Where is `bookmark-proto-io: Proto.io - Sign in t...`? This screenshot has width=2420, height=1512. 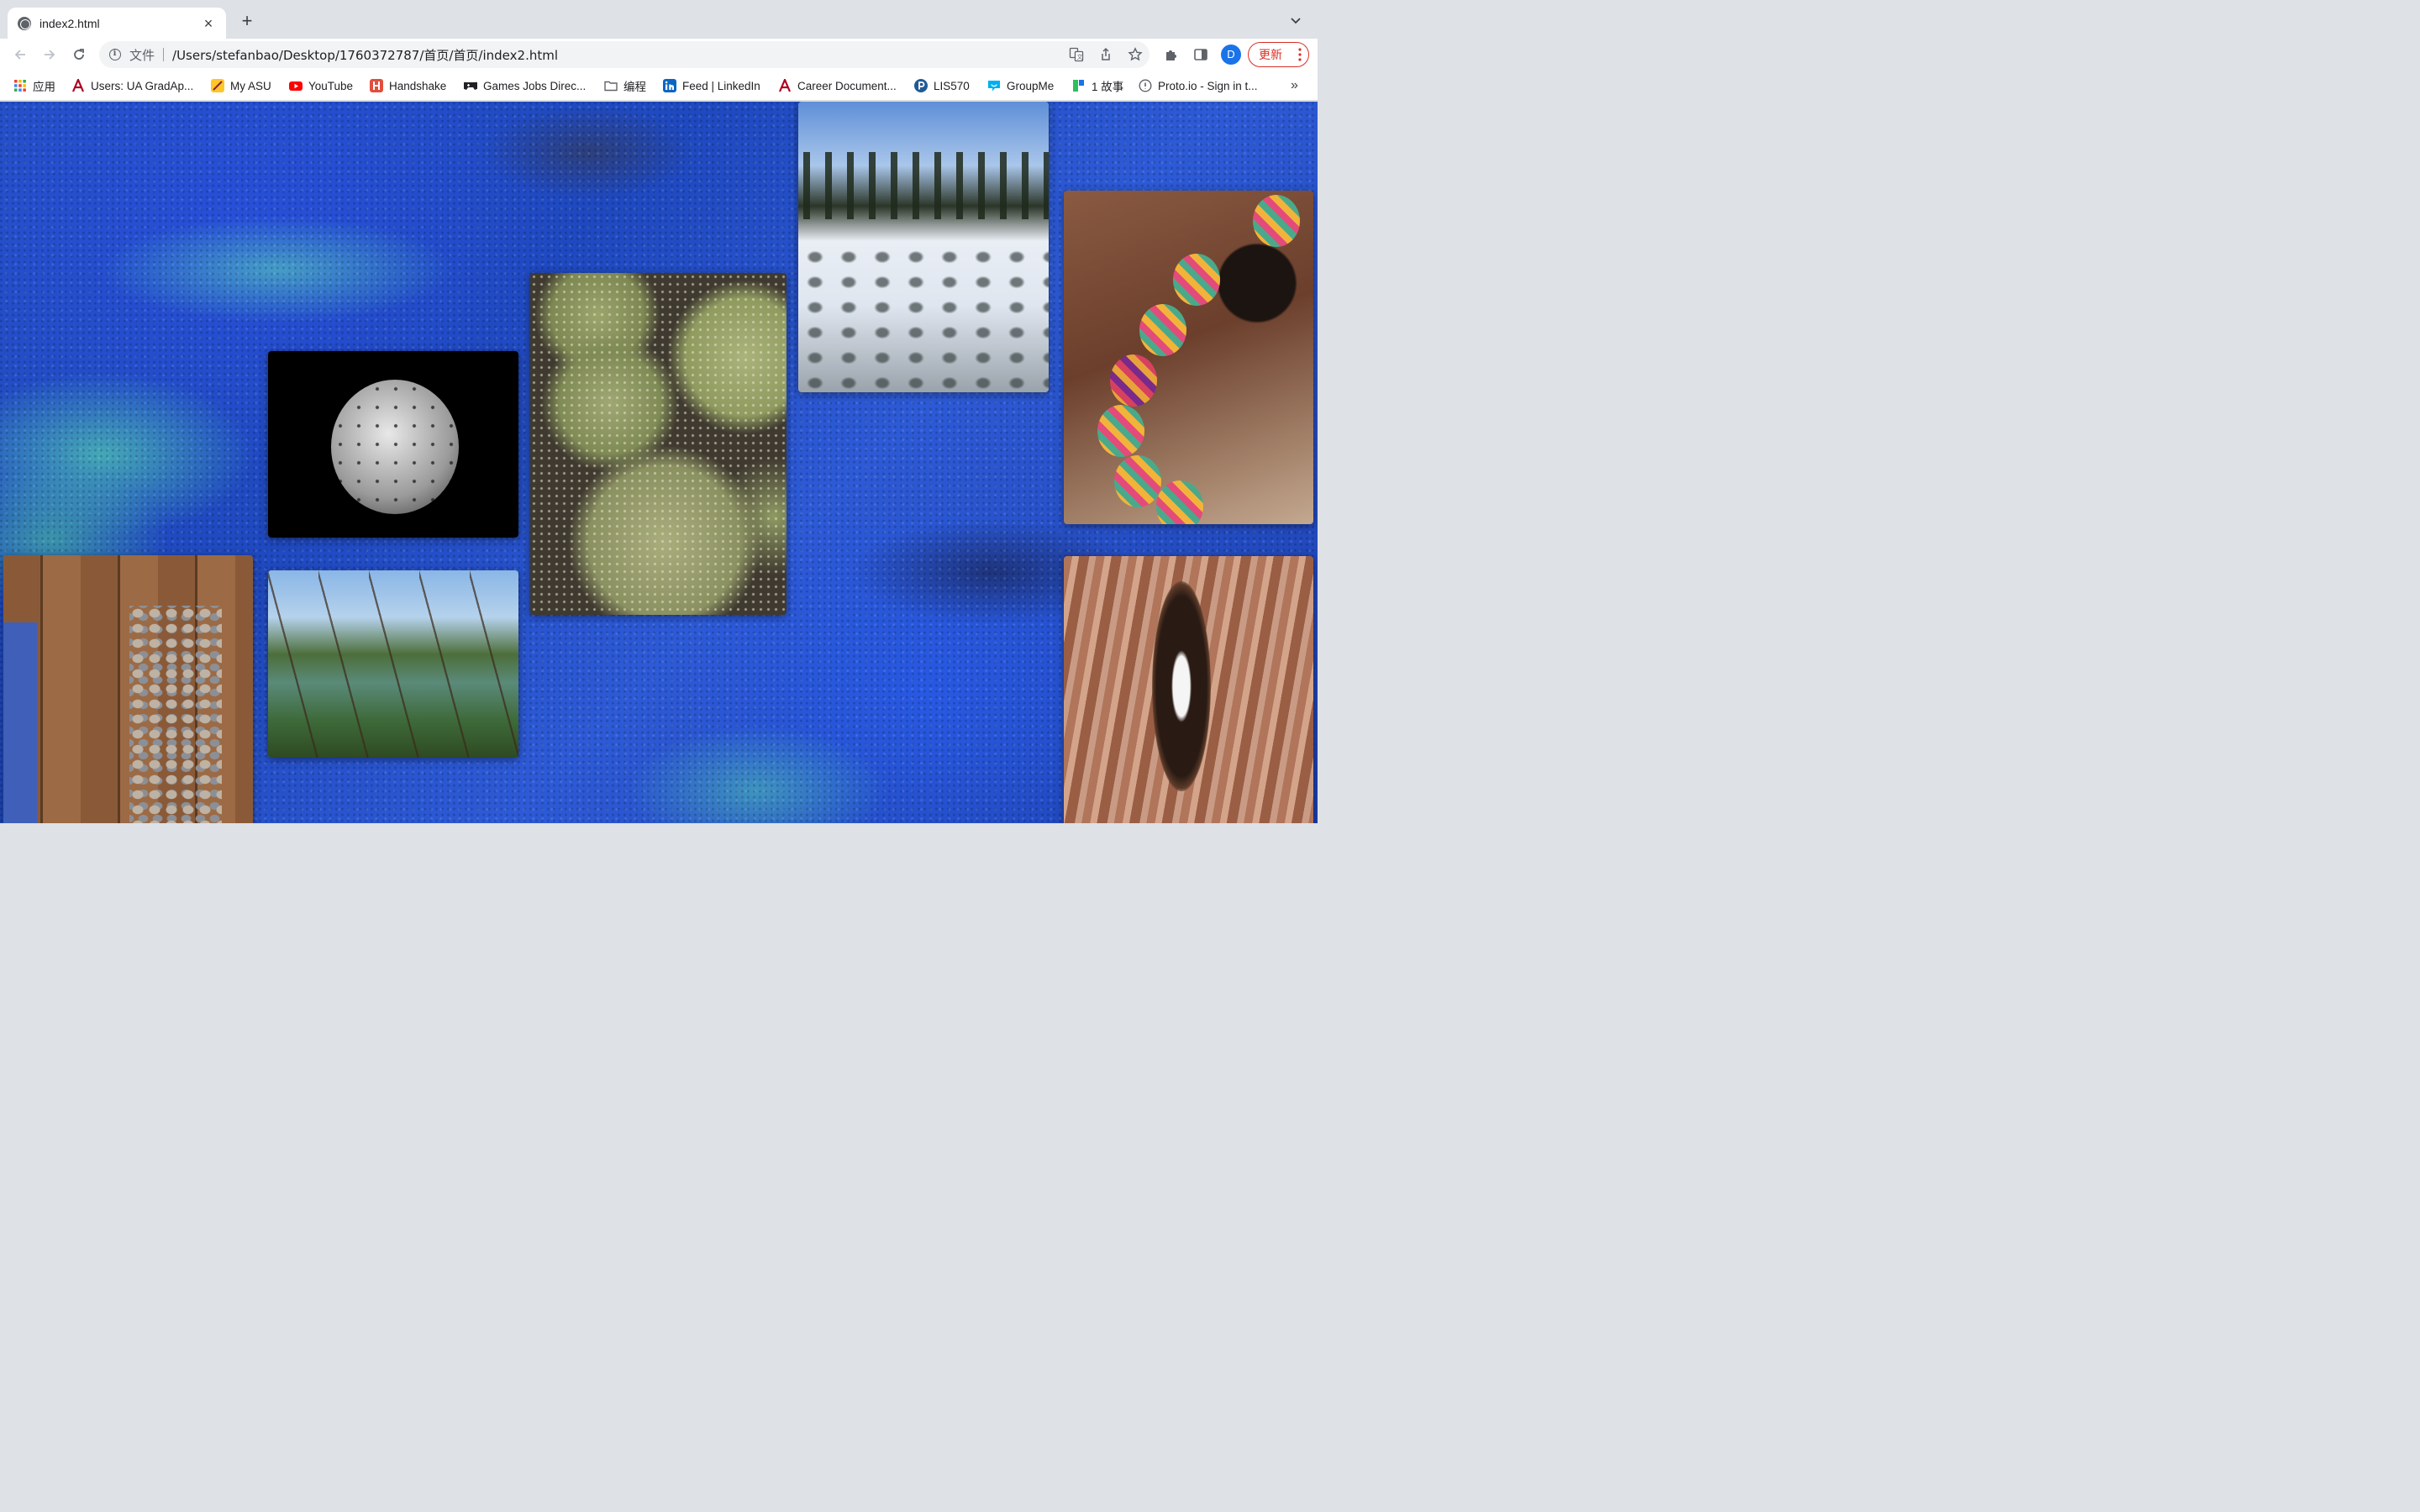 bookmark-proto-io: Proto.io - Sign in t... is located at coordinates (1198, 85).